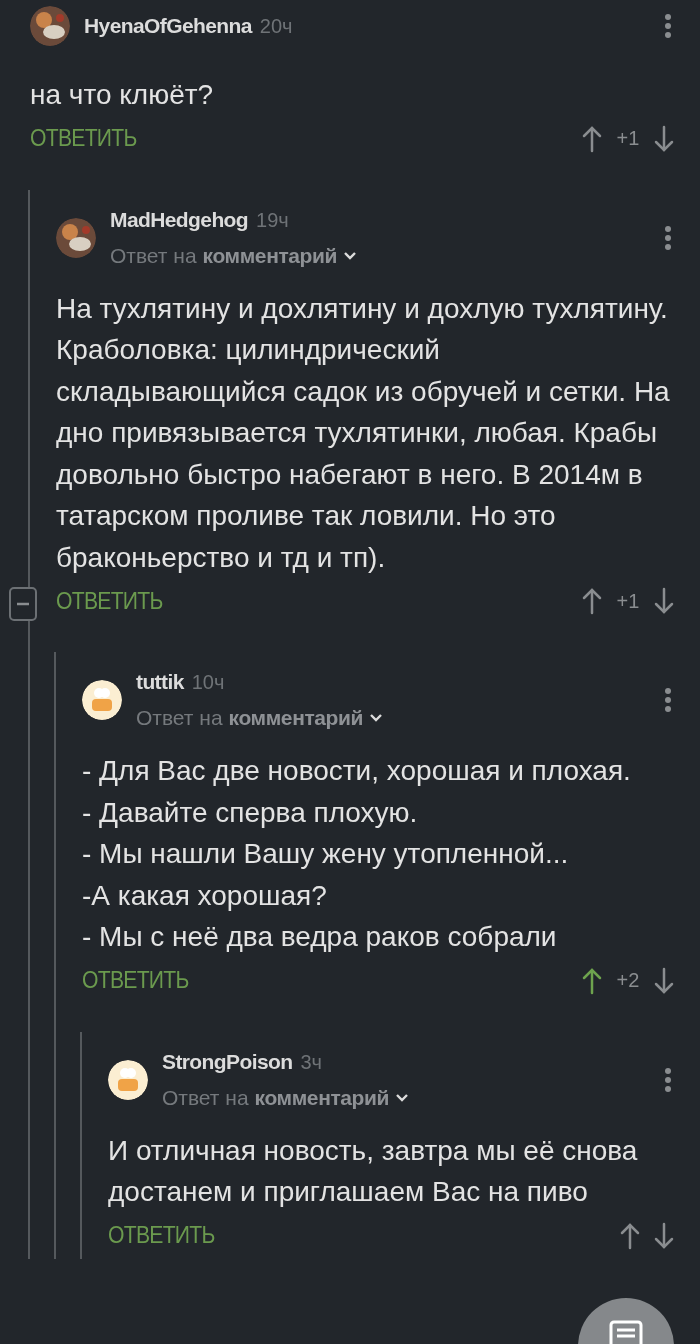  What do you see at coordinates (626, 1332) in the screenshot?
I see `document-icon` at bounding box center [626, 1332].